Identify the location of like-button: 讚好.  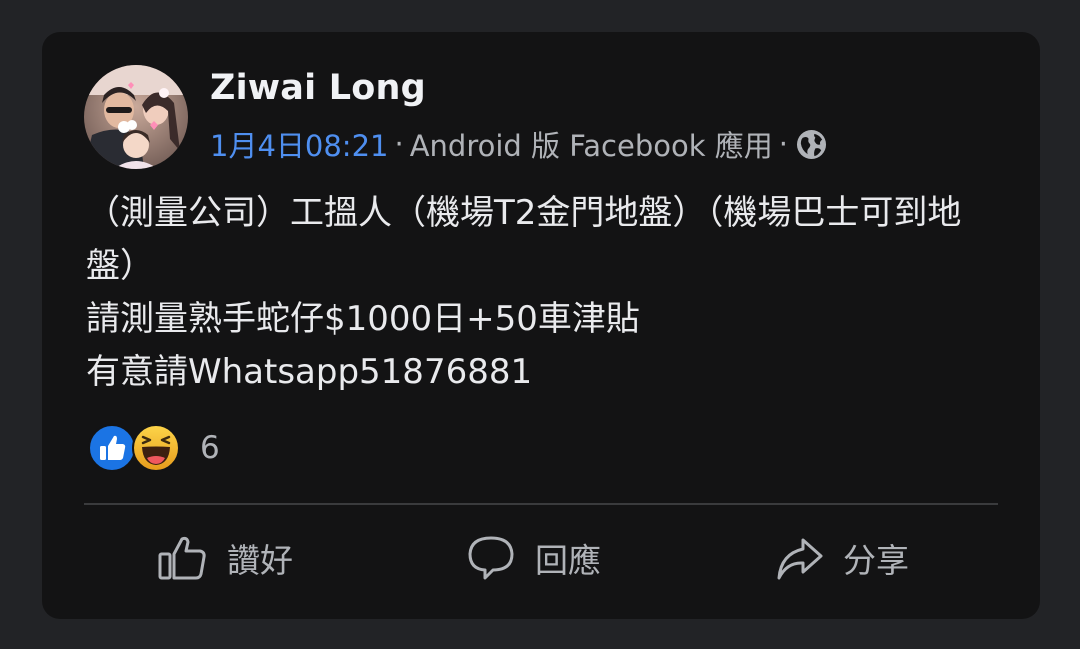
(225, 558).